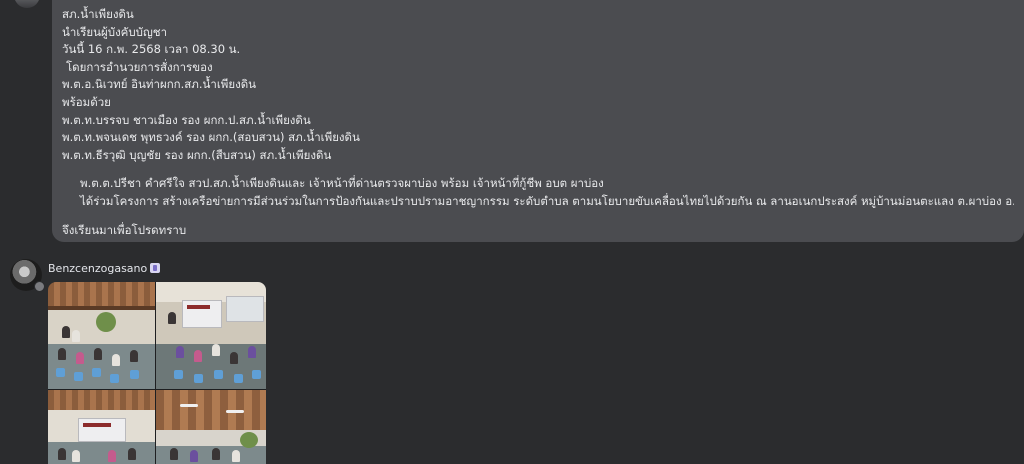 The image size is (1024, 464). I want to click on message-line: นำเรียนผู้บังคับบัญชา, so click(115, 31).